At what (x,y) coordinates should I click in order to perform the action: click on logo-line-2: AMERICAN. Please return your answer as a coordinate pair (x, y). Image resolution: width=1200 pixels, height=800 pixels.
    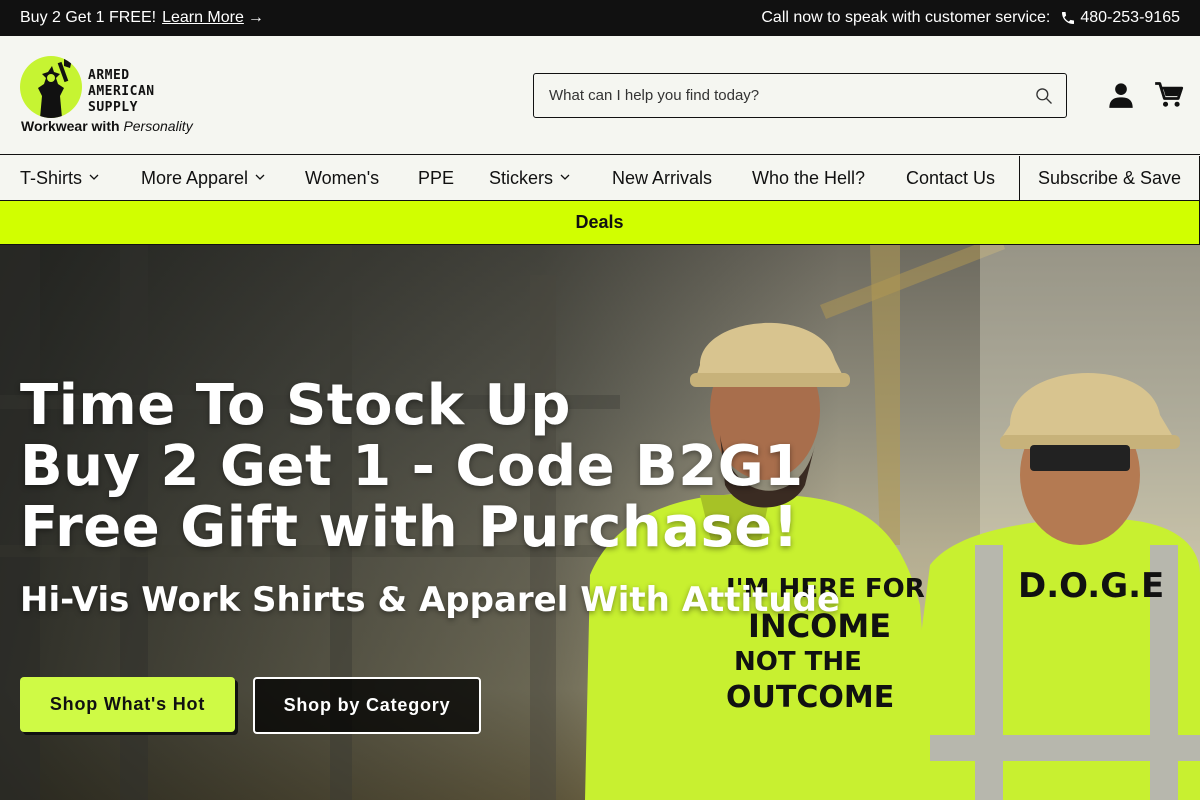
    Looking at the image, I should click on (121, 91).